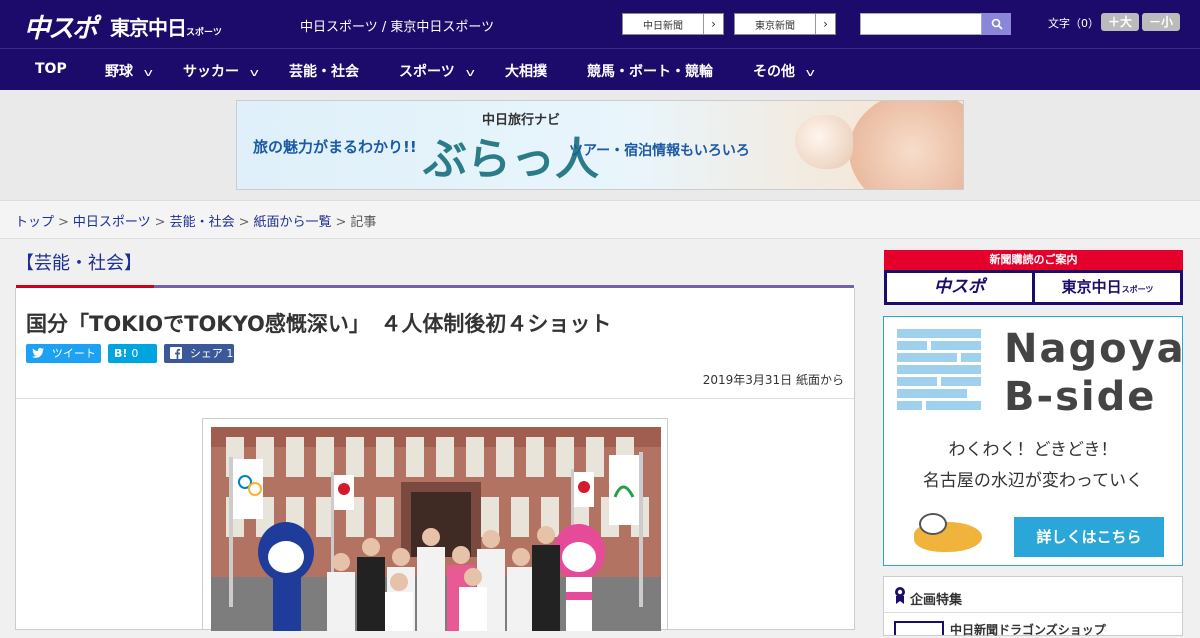 The height and width of the screenshot is (638, 1200). What do you see at coordinates (775, 26) in the screenshot?
I see `ext-link-label: 東京新聞` at bounding box center [775, 26].